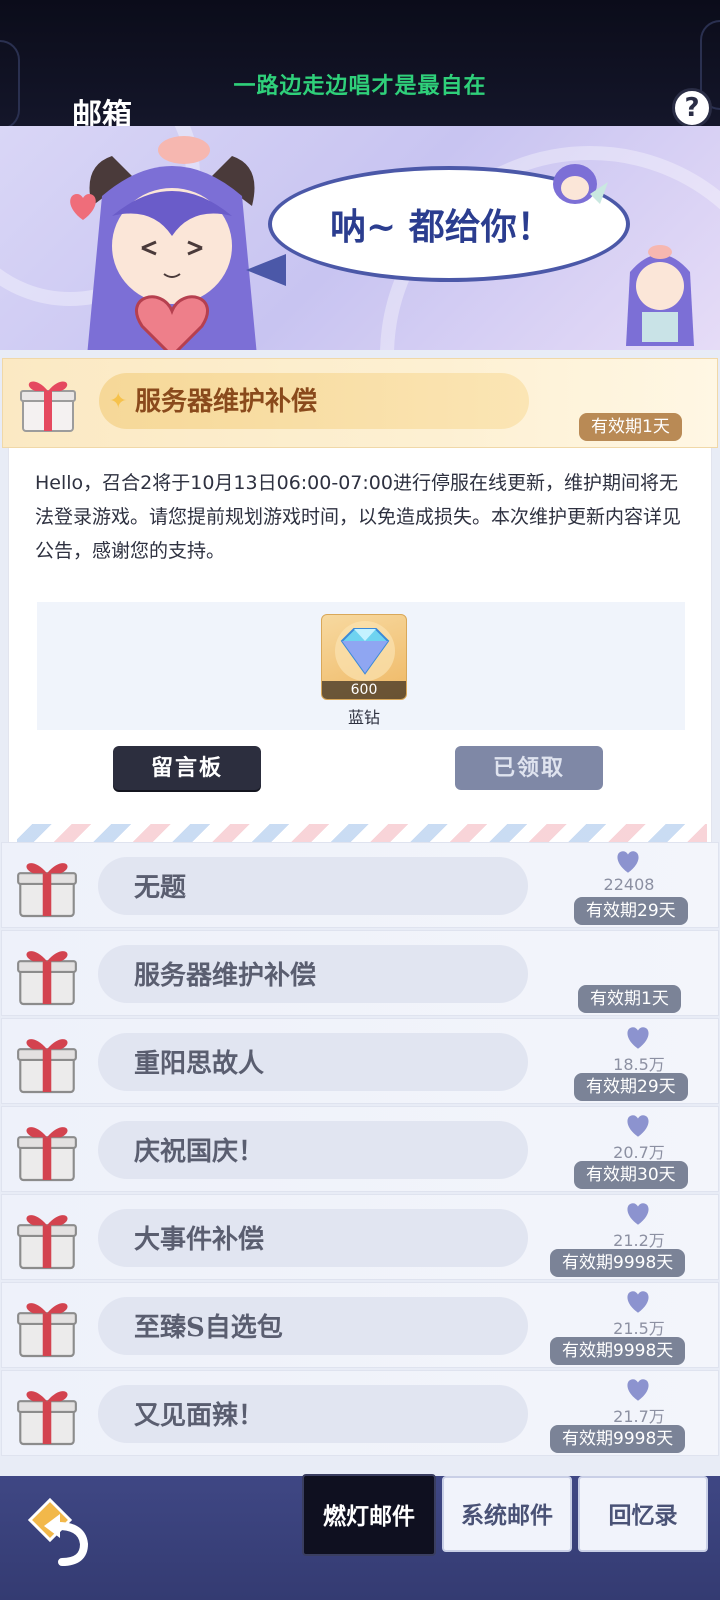 This screenshot has width=720, height=1600. What do you see at coordinates (266, 270) in the screenshot?
I see `speech-bubble-tail` at bounding box center [266, 270].